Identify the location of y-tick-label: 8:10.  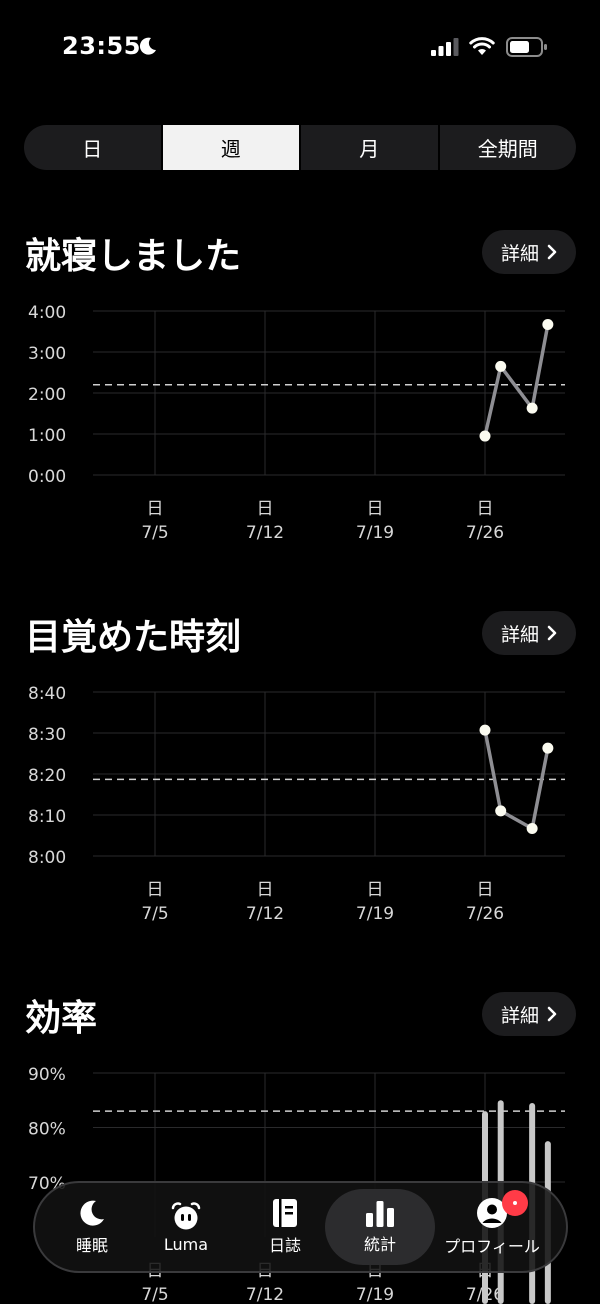
(47, 817).